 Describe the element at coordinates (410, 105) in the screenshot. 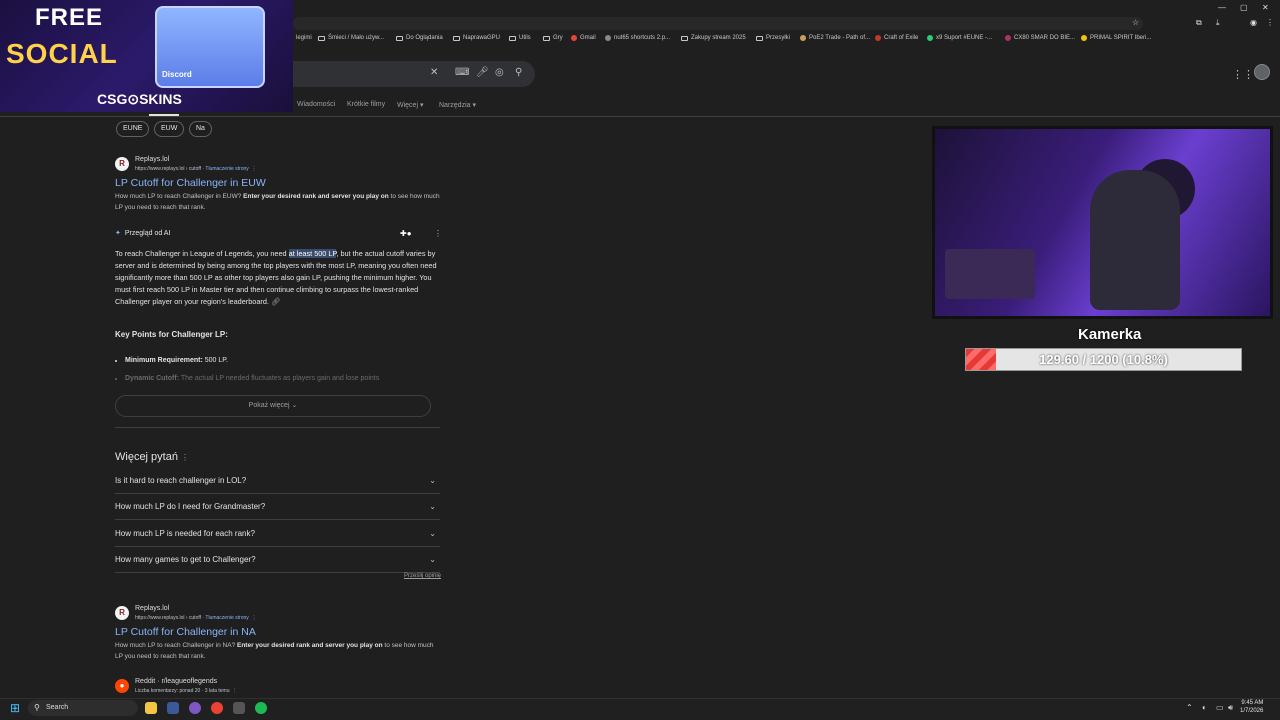

I see `tab-more: Więcej ▾` at that location.